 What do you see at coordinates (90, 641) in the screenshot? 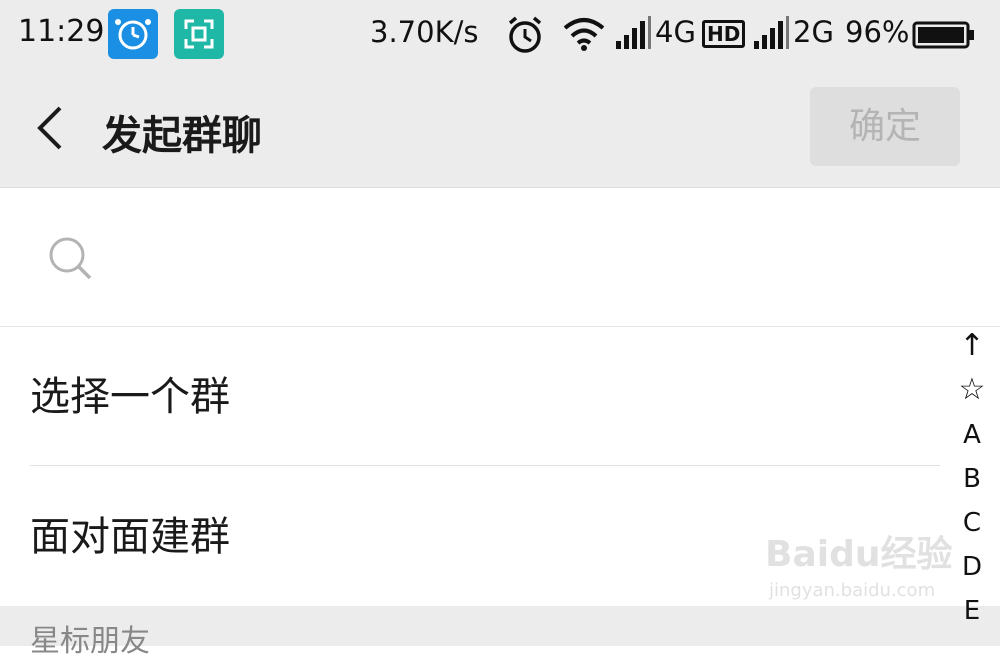
I see `section-header-label: 星标朋友` at bounding box center [90, 641].